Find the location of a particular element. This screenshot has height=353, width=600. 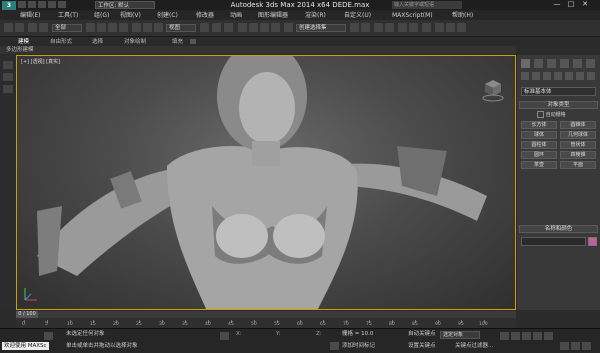

mirror-icon is located at coordinates (354, 27).